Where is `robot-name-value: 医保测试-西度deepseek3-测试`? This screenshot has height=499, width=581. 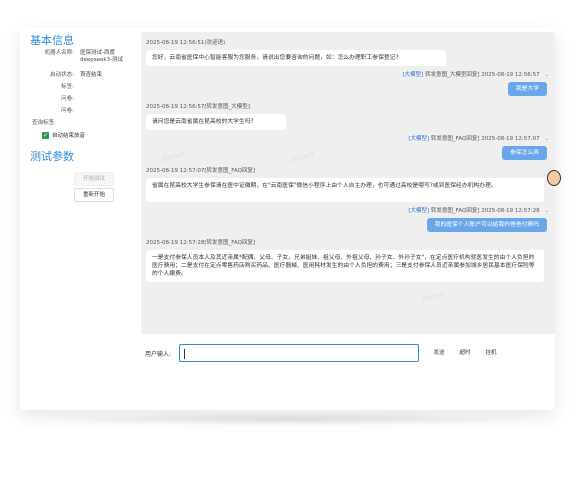
robot-name-value: 医保测试-西度deepseek3-测试 is located at coordinates (102, 56).